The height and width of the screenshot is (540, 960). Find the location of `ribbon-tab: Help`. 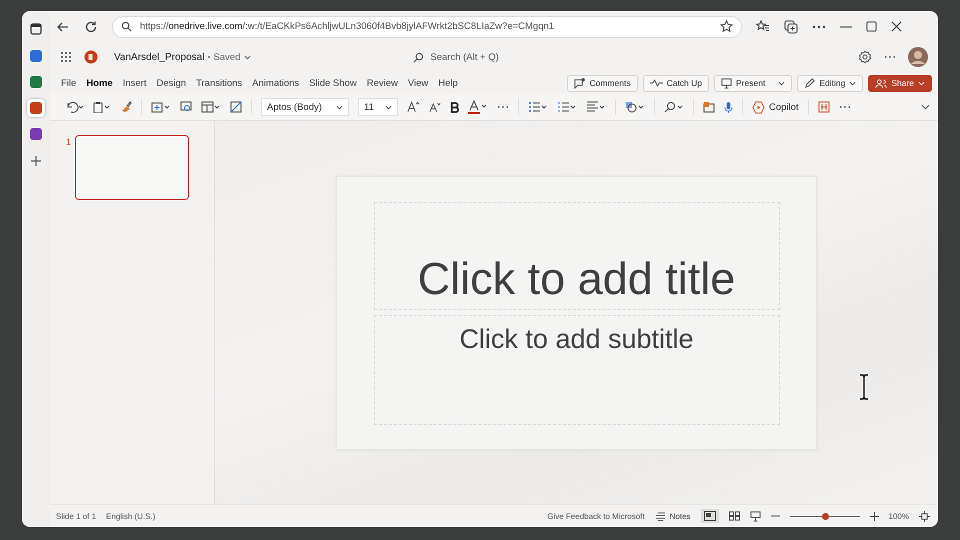

ribbon-tab: Help is located at coordinates (448, 83).